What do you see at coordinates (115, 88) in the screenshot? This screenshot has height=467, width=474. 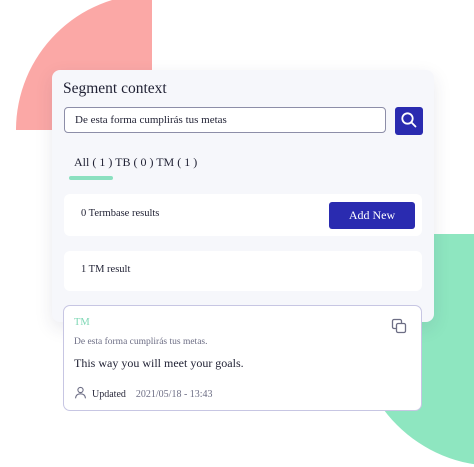 I see `panel-title: Segment context` at bounding box center [115, 88].